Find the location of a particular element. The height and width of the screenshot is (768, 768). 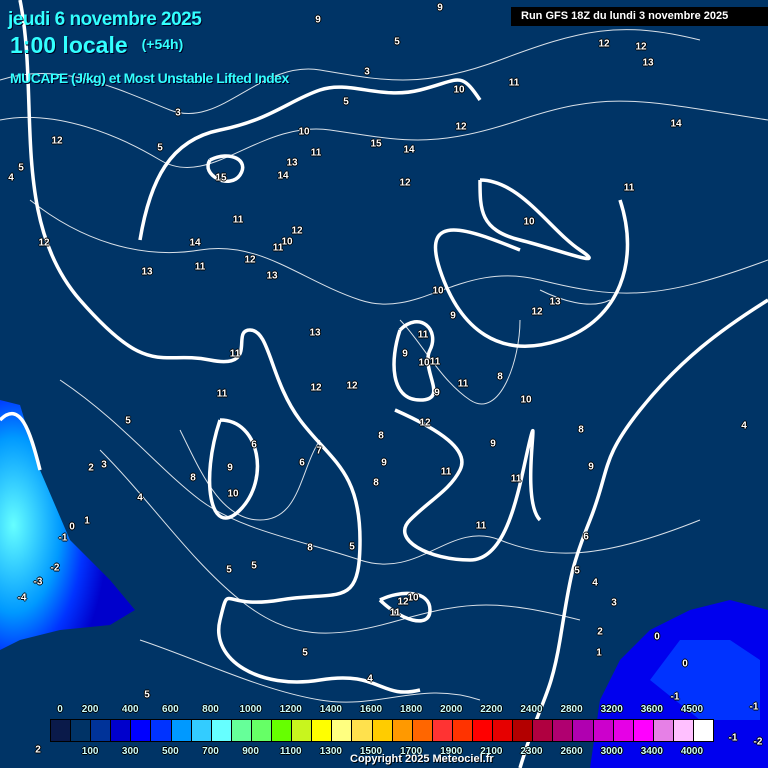

legend-bottom-label: 3400 is located at coordinates (651, 751).